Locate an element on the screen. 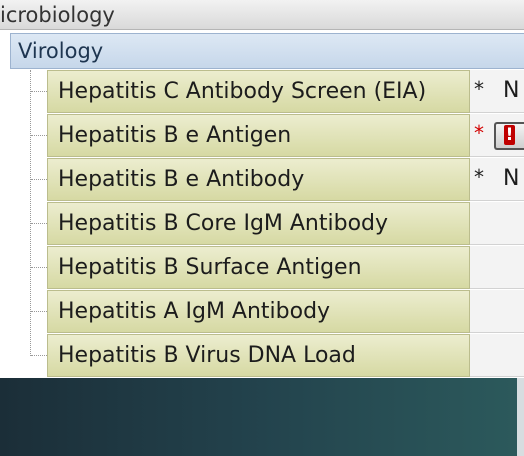 The height and width of the screenshot is (456, 524). test-name-label: Hepatitis C Antibody Screen (EIA) is located at coordinates (242, 91).